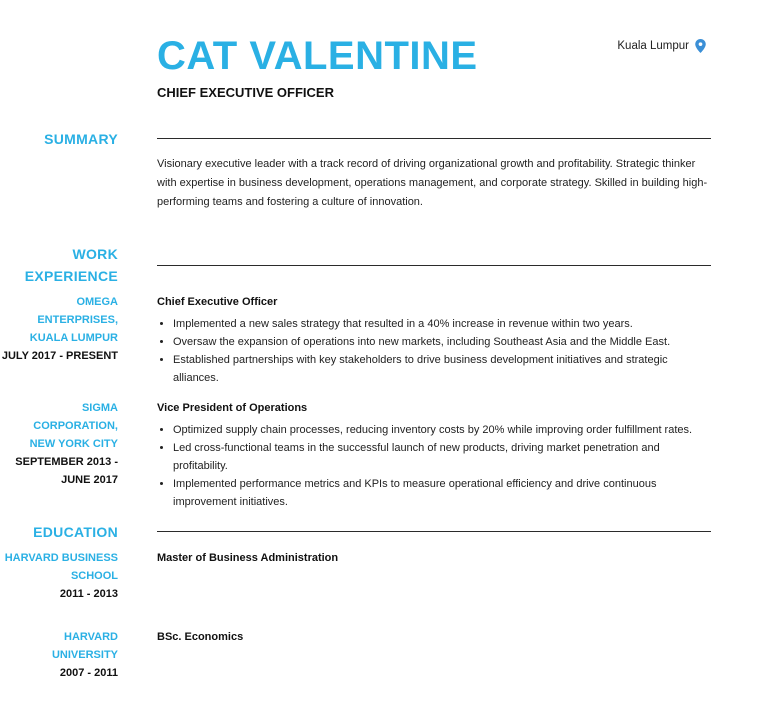 This screenshot has width=760, height=702. What do you see at coordinates (232, 408) in the screenshot?
I see `job-role: Vice President of Operations` at bounding box center [232, 408].